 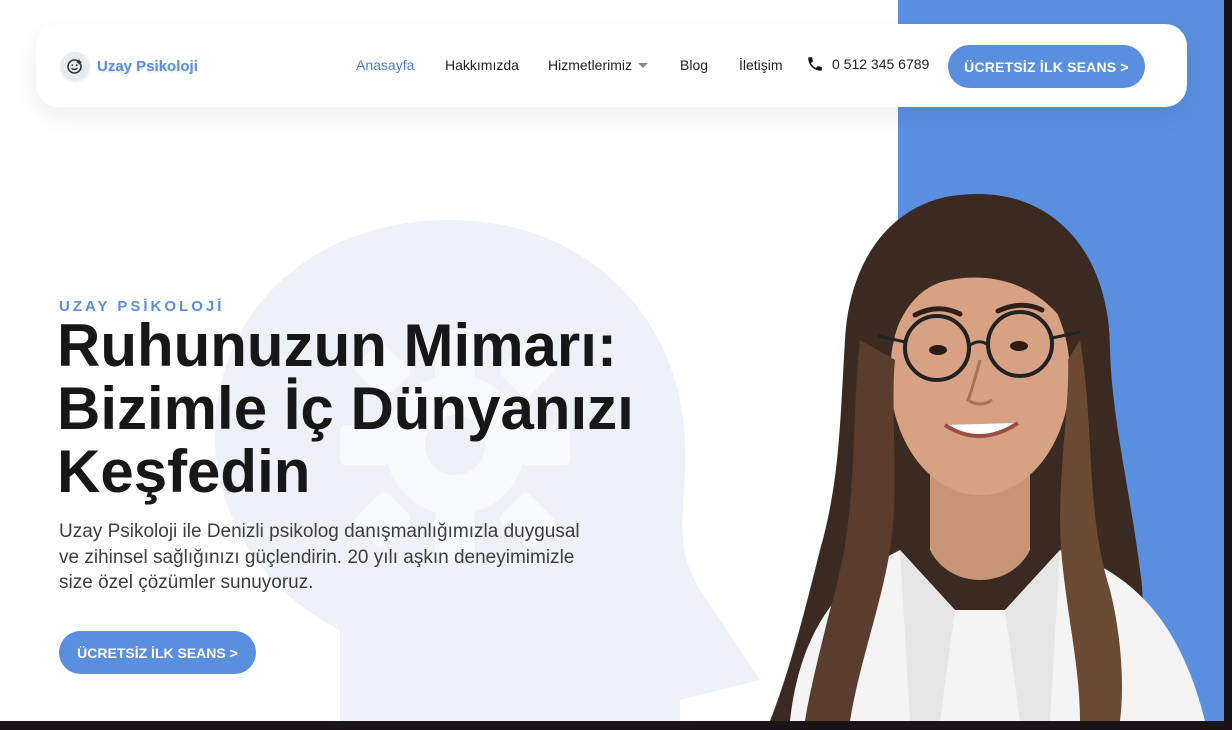 I want to click on smile-icon, so click(x=75, y=66).